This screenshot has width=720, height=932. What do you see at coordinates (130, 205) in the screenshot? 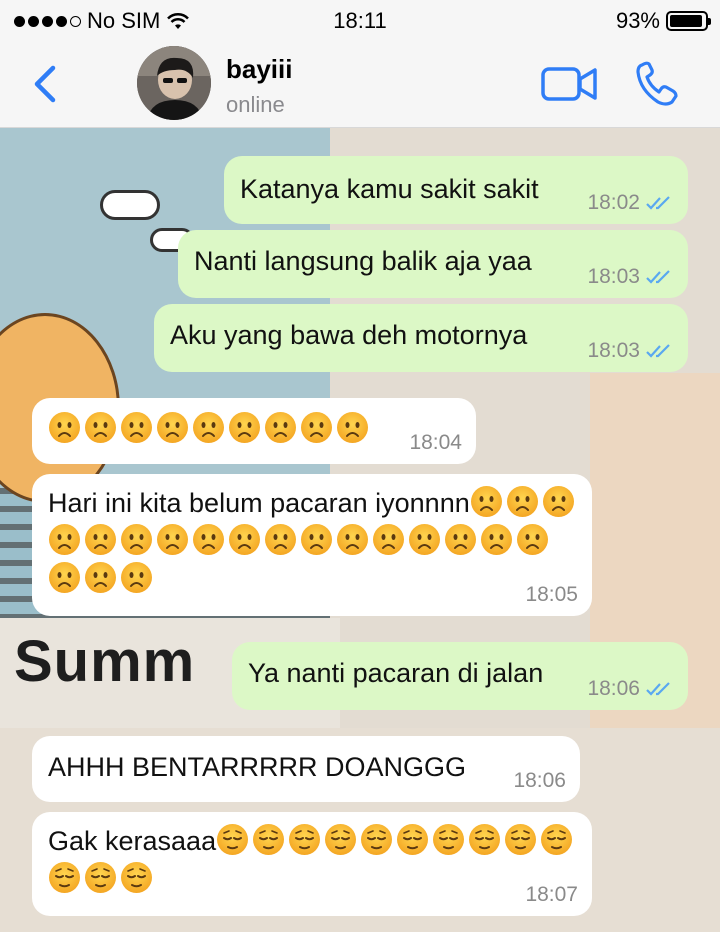
I see `wallpaper-cloud` at bounding box center [130, 205].